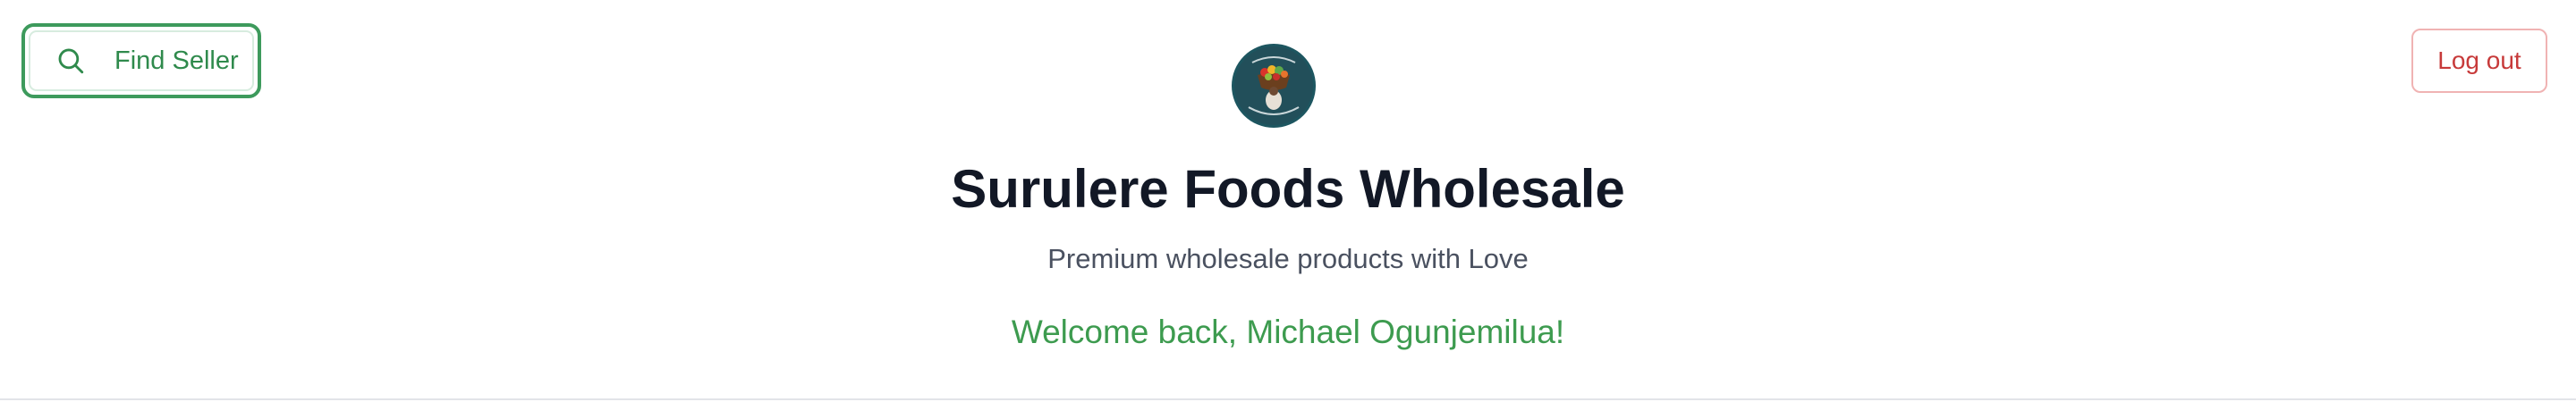 This screenshot has height=402, width=2576. I want to click on page-subtitle: Premium wholesale products with Love, so click(1288, 258).